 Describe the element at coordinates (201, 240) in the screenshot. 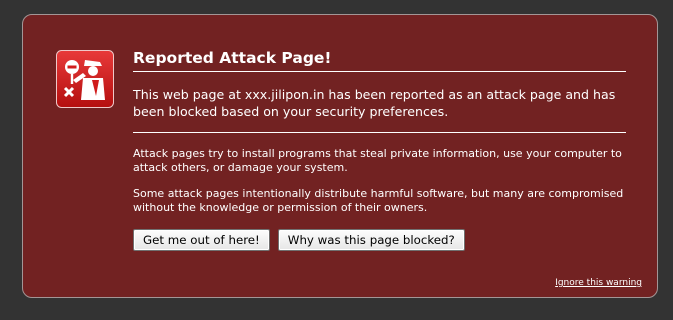

I see `get-me-out-button: Get me out of here!` at that location.